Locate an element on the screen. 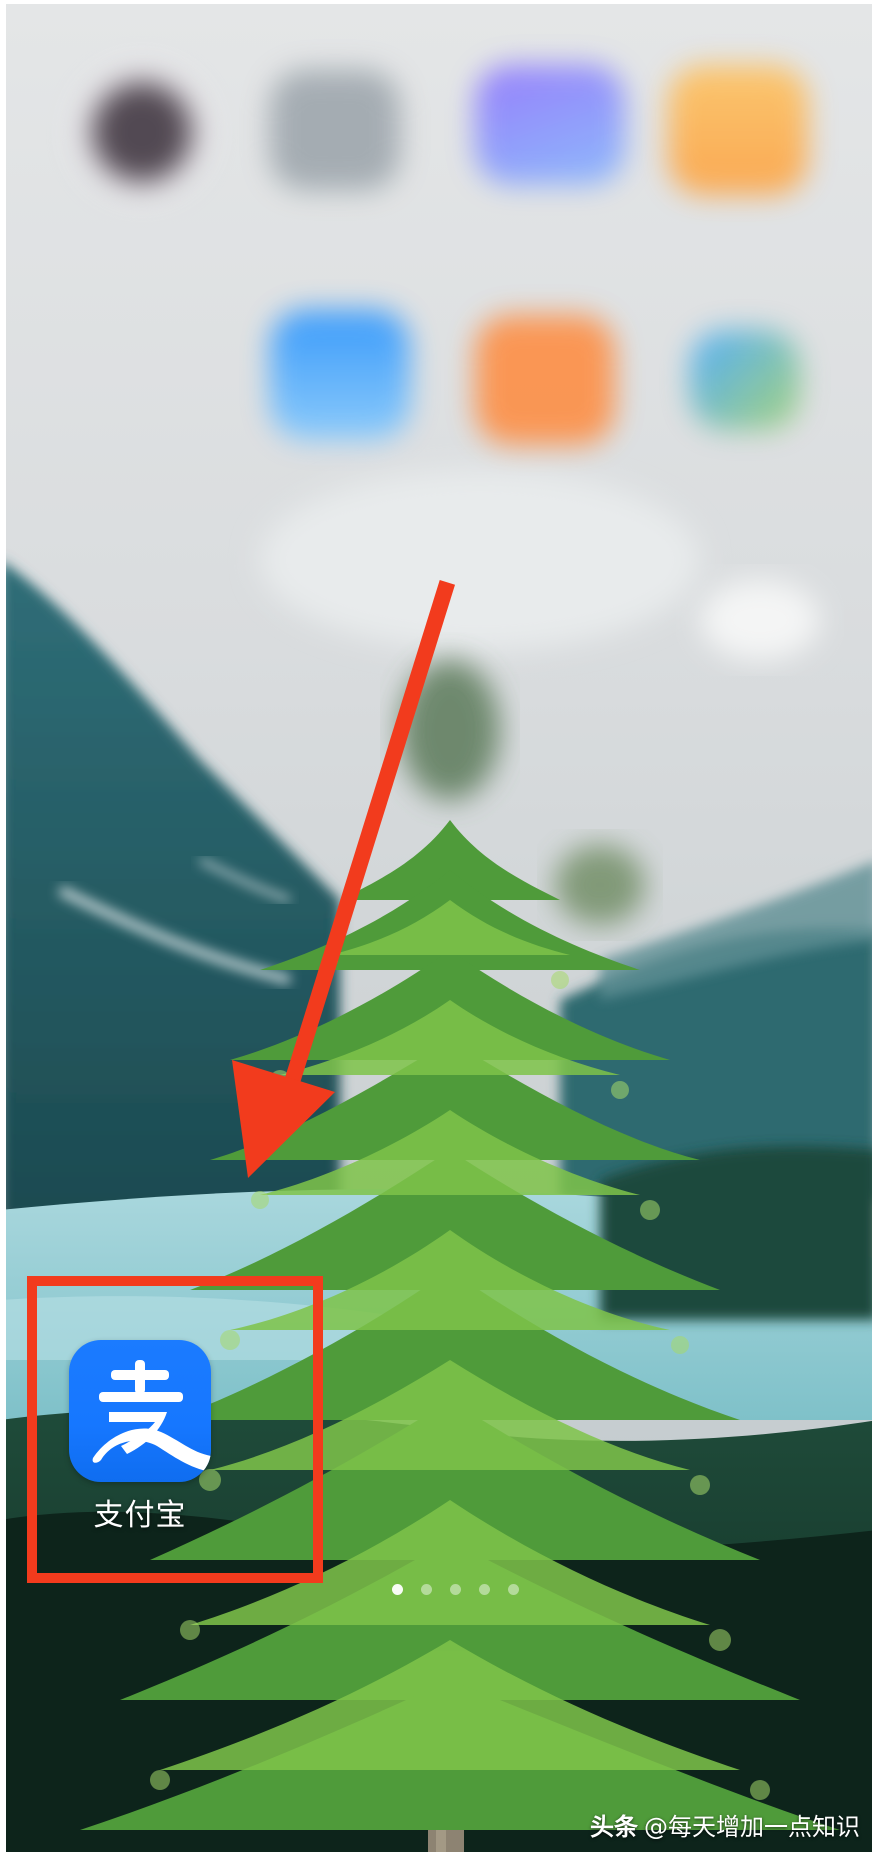 The image size is (878, 1852). app-label-alipay: 支付宝 is located at coordinates (140, 1515).